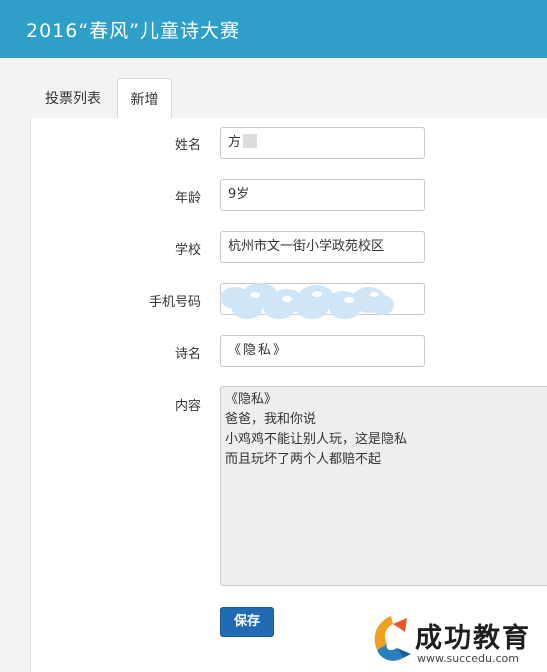 The width and height of the screenshot is (547, 672). What do you see at coordinates (187, 198) in the screenshot?
I see `age-label: 年龄` at bounding box center [187, 198].